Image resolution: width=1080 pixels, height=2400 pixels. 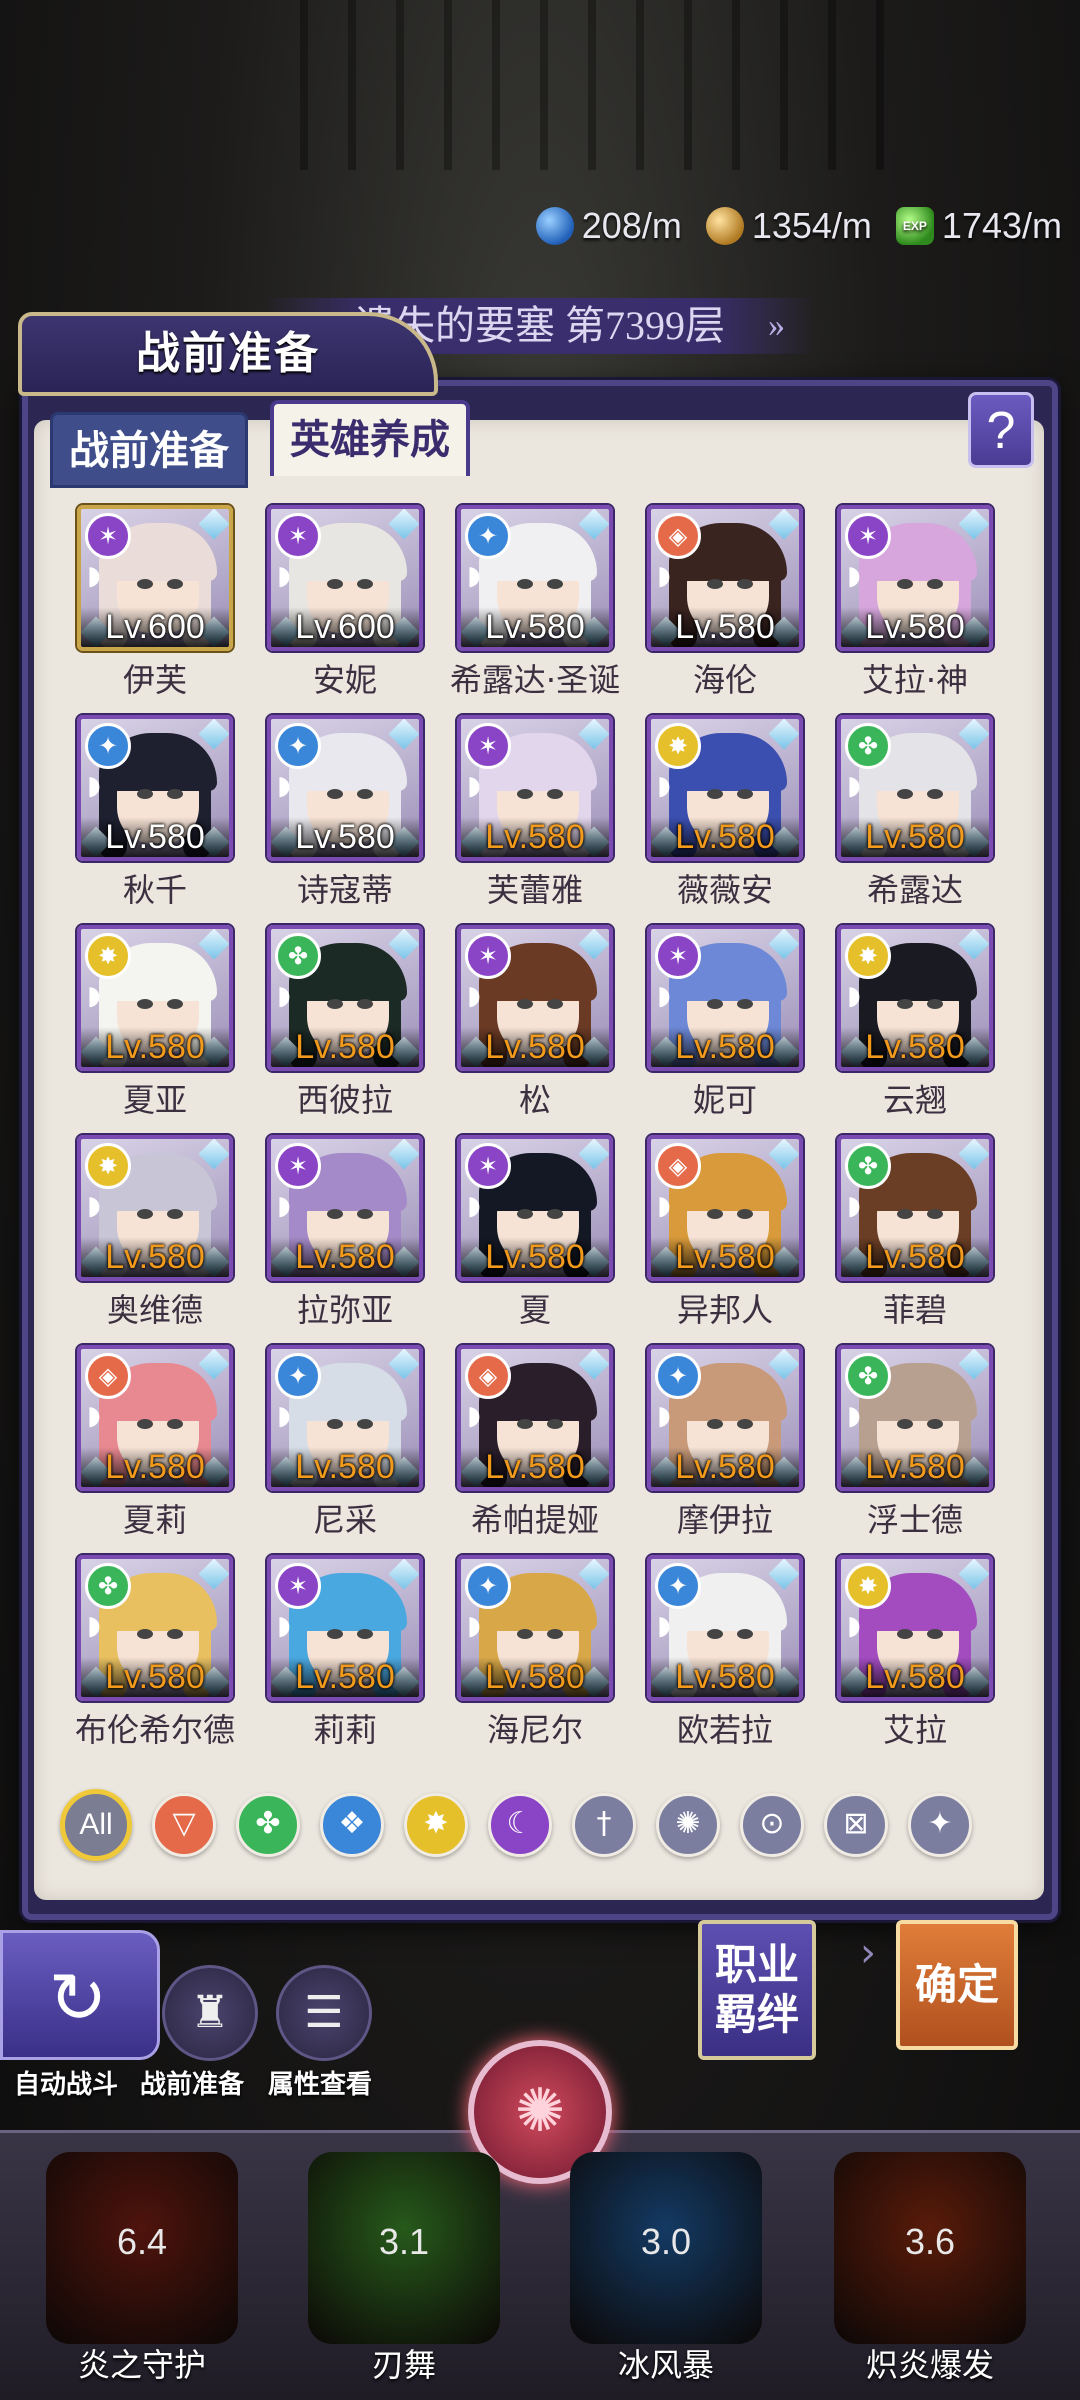 I want to click on hero-card: ✦ ◗ Lv.580 希露达·圣诞, so click(x=535, y=603).